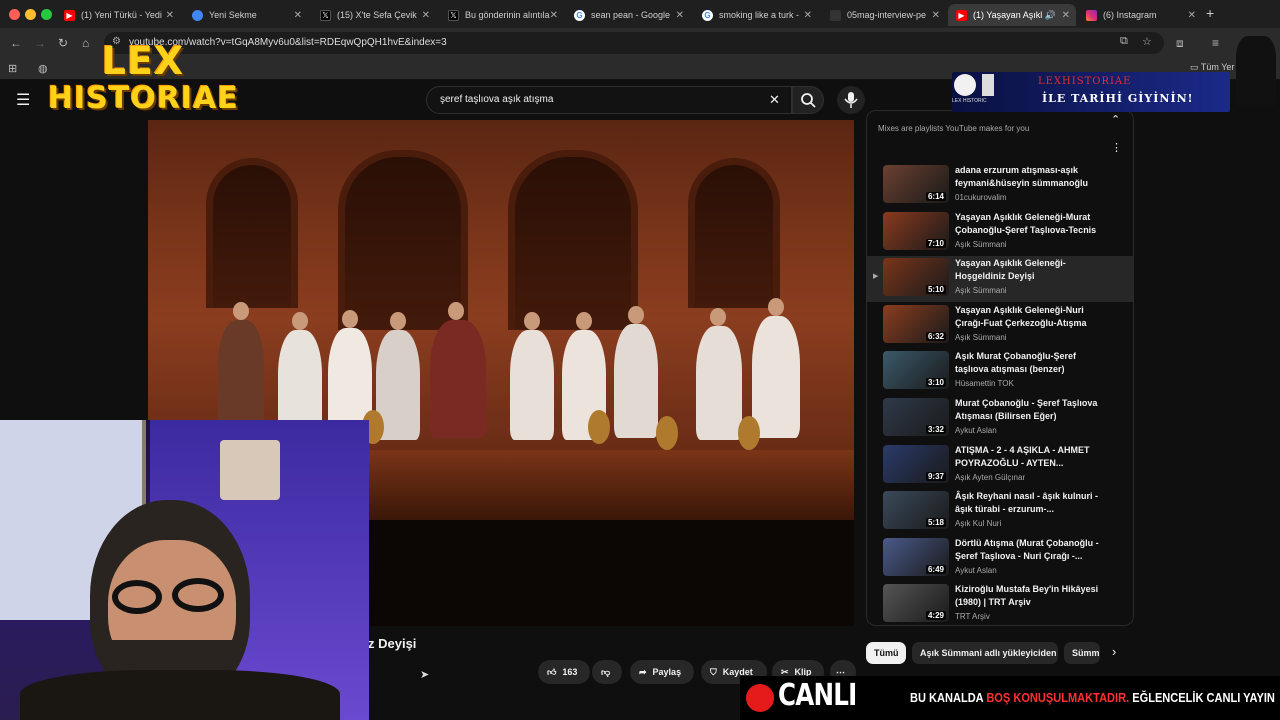  I want to click on voice-search-button, so click(851, 100).